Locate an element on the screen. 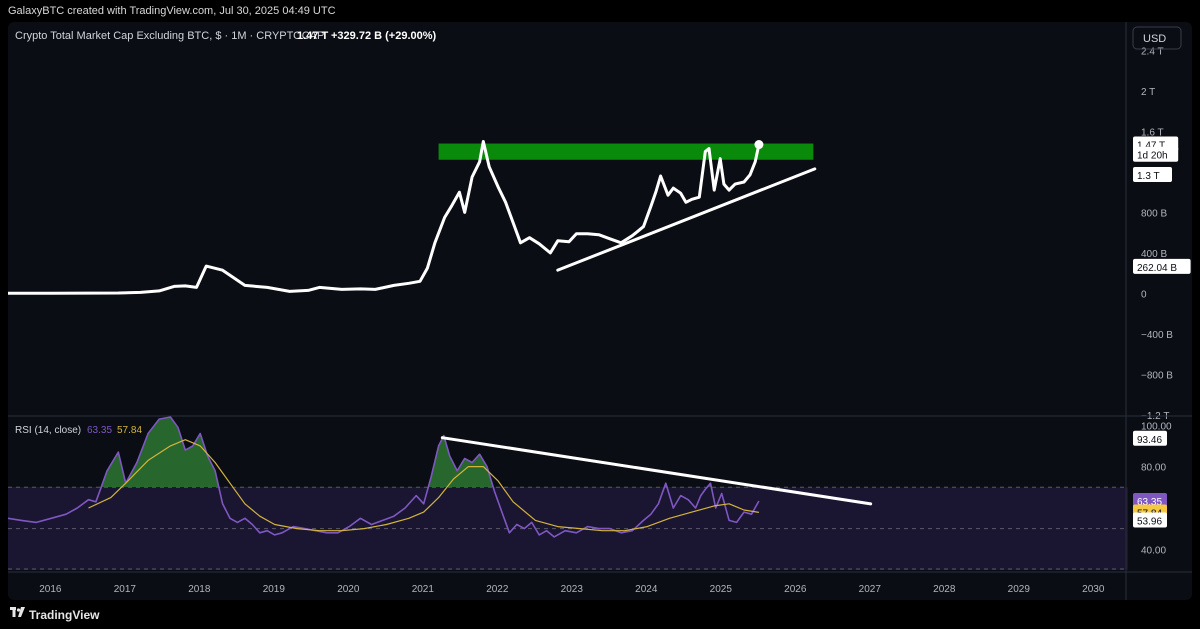 The height and width of the screenshot is (629, 1200). time-axis-tick: 2024 is located at coordinates (646, 589).